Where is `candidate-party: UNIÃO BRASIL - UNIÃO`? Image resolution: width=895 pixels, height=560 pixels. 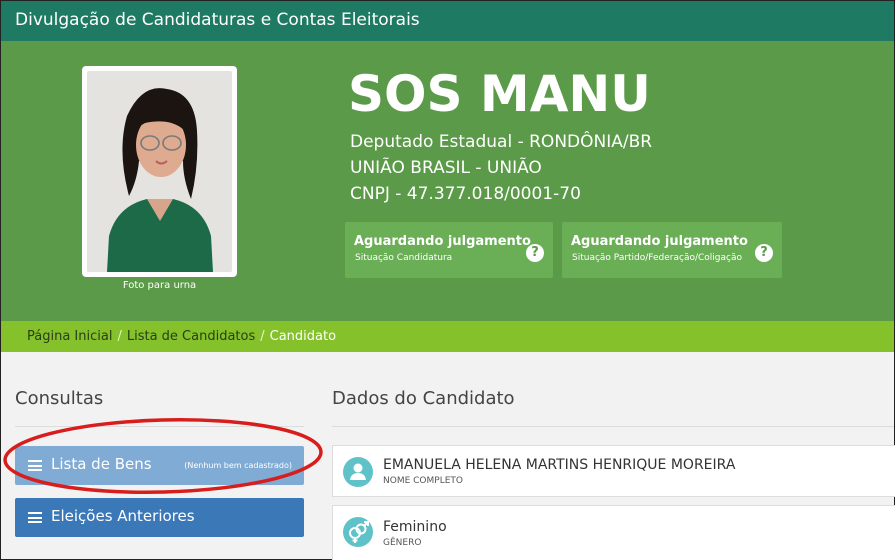 candidate-party: UNIÃO BRASIL - UNIÃO is located at coordinates (446, 168).